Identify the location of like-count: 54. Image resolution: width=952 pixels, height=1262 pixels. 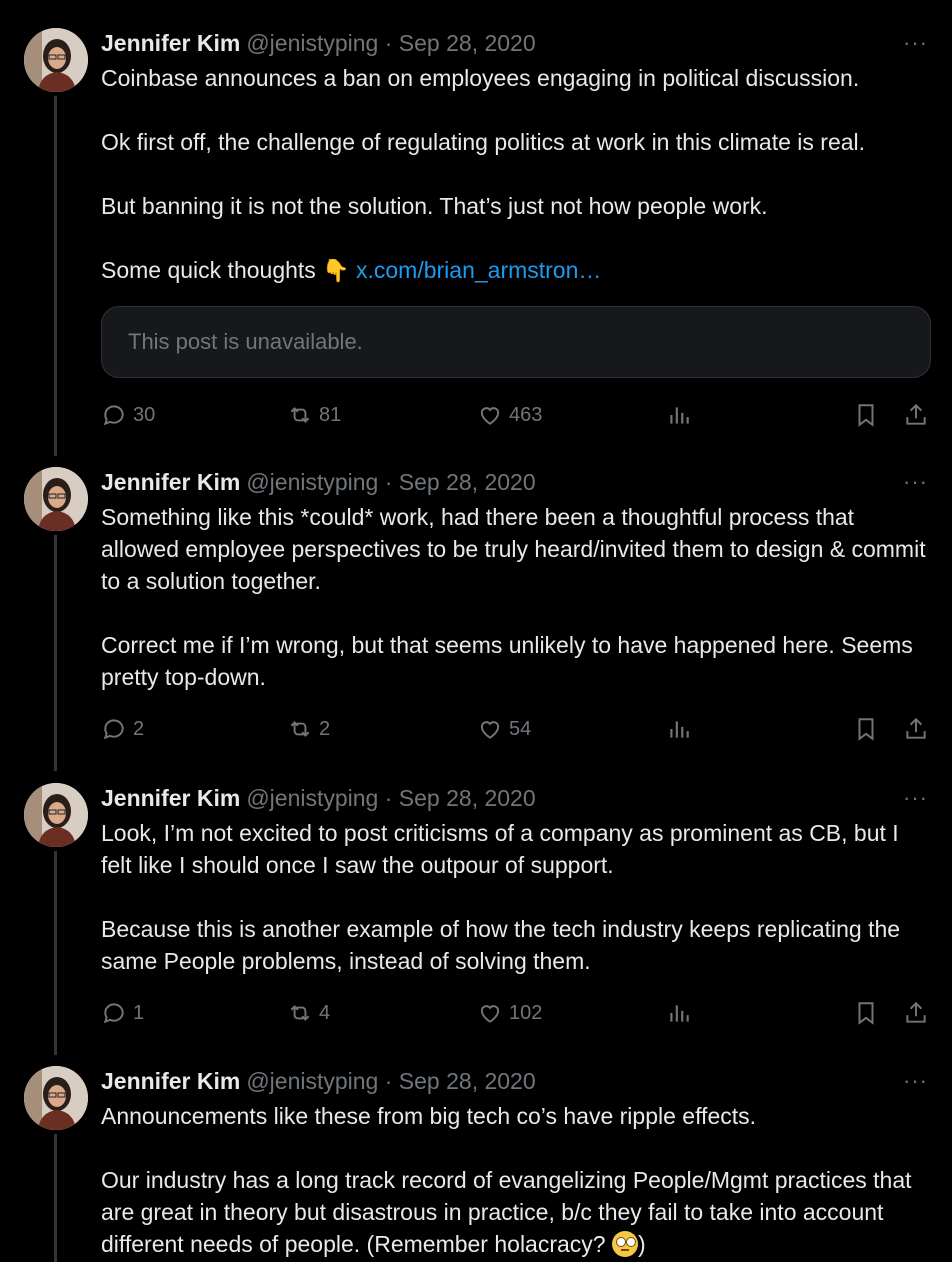
(520, 728).